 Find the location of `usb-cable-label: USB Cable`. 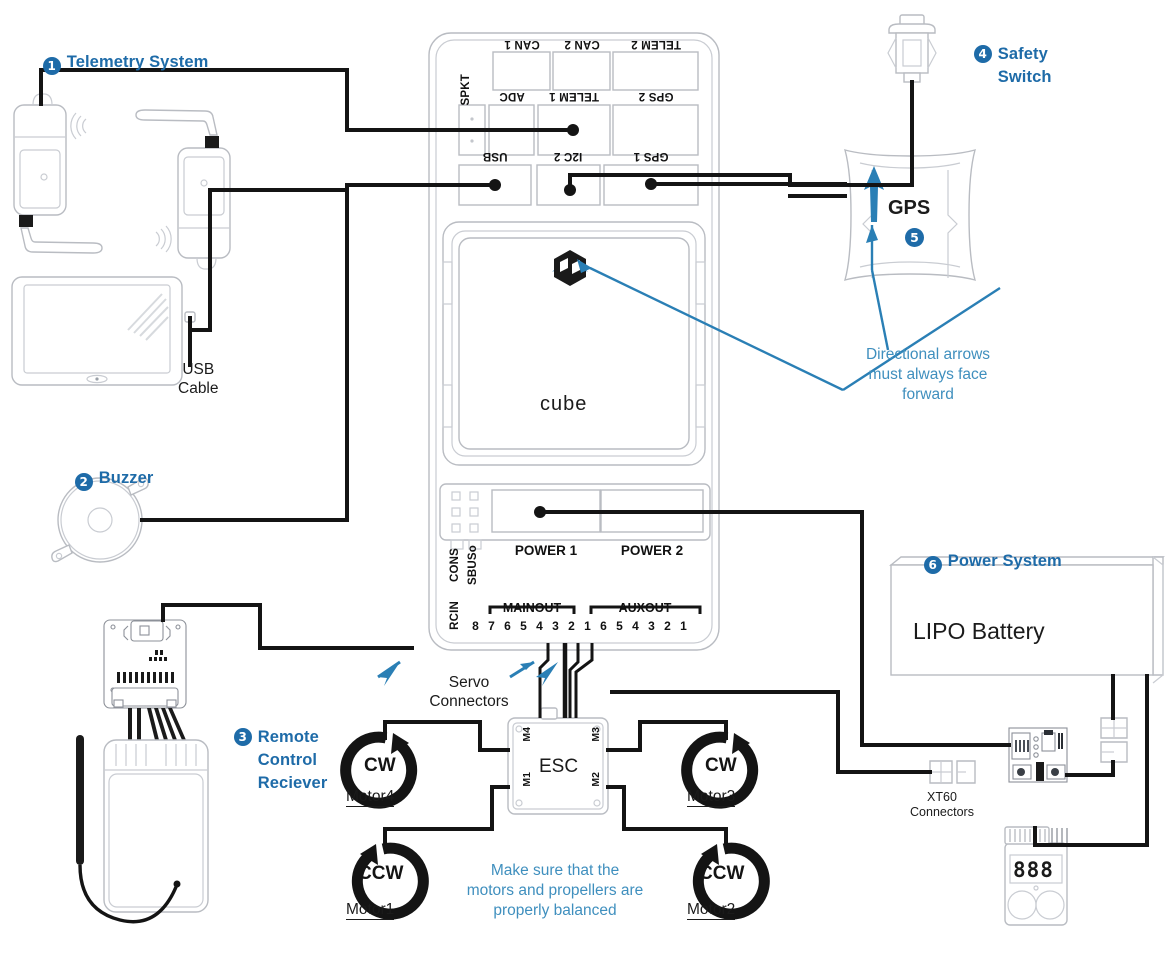

usb-cable-label: USB Cable is located at coordinates (198, 379).